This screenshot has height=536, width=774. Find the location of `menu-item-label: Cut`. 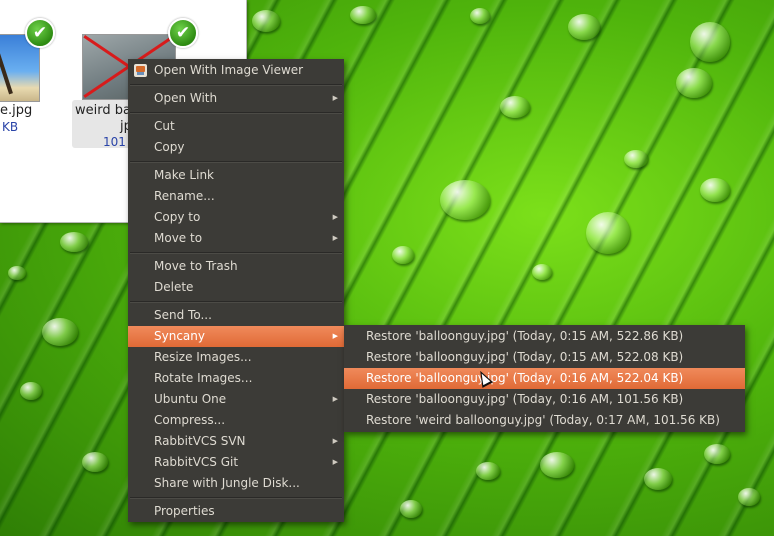

menu-item-label: Cut is located at coordinates (164, 126).